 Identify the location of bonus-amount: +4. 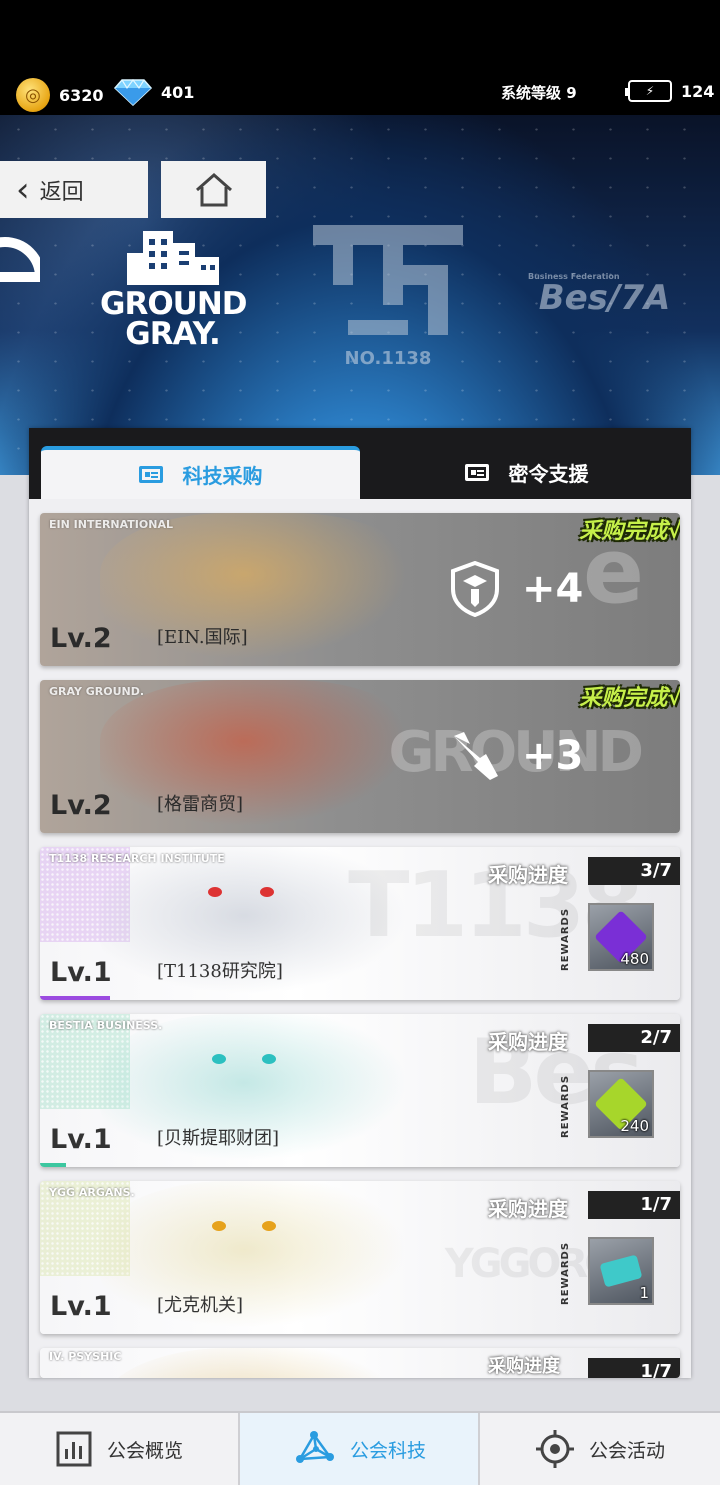
(553, 589).